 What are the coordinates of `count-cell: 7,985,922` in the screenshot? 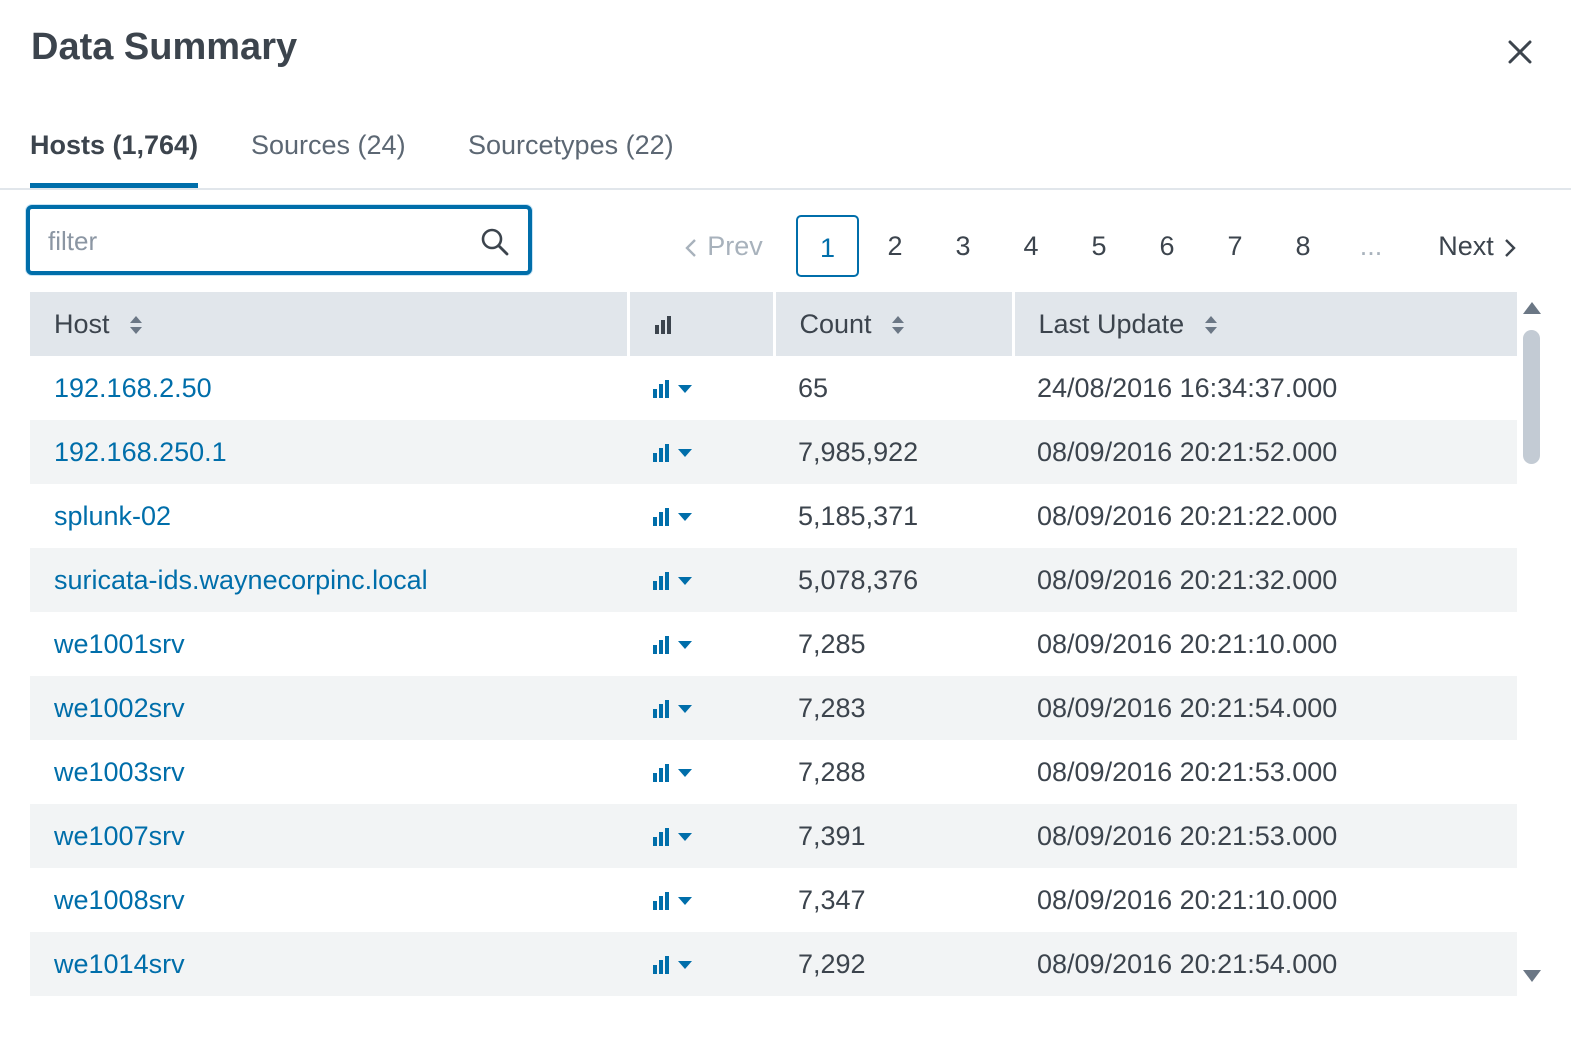 It's located at (893, 452).